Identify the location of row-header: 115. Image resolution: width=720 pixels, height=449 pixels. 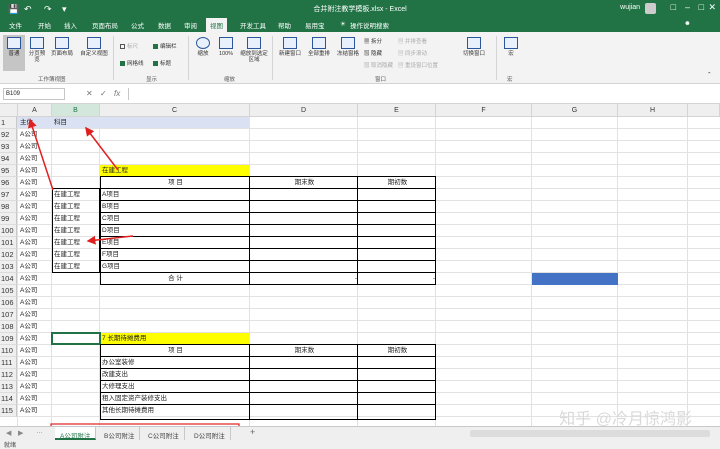
(8, 411).